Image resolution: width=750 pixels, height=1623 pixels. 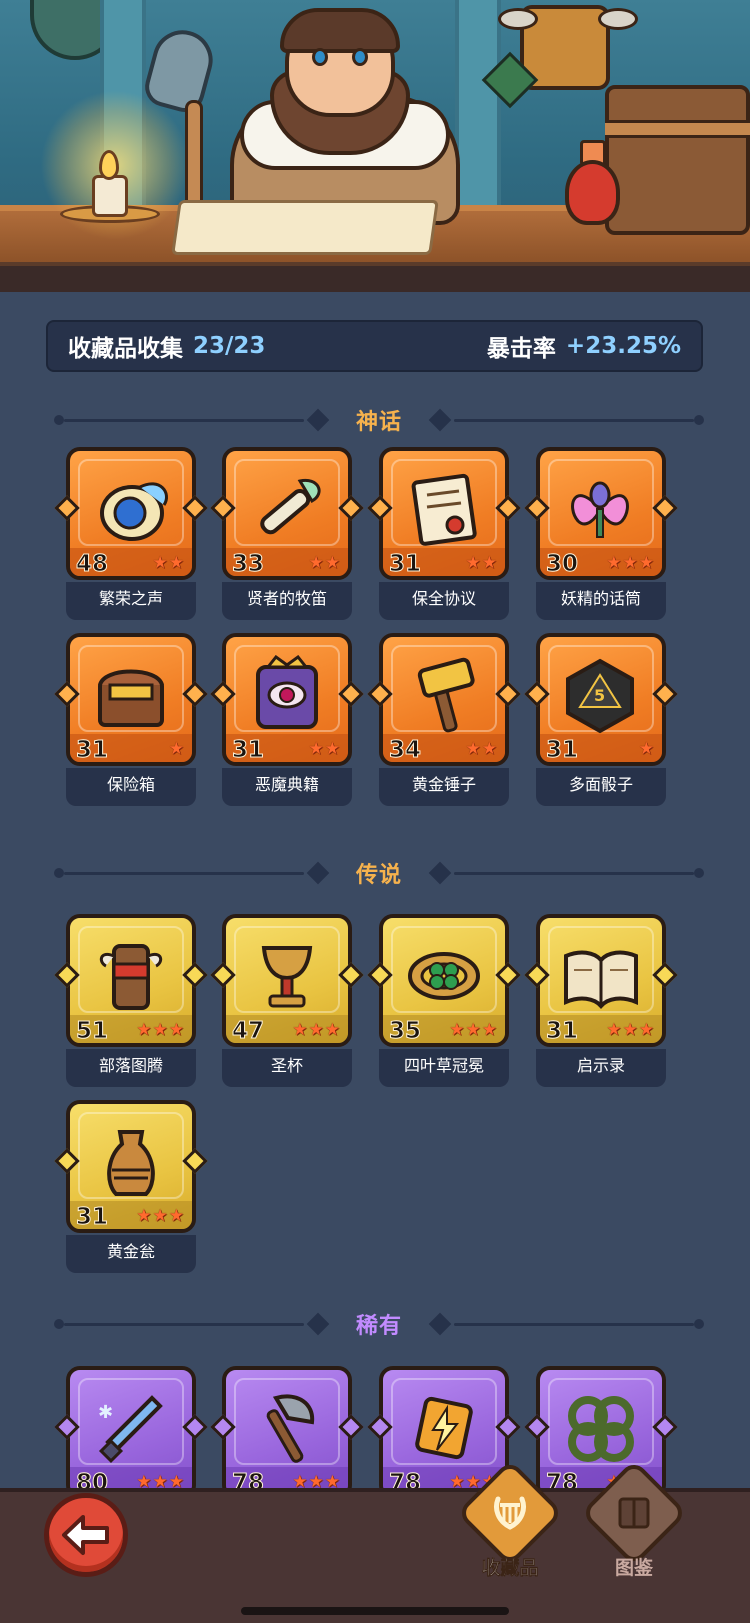 I want to click on collectible-card: 35 ★ ★ ★ 四叶草冠冕, so click(x=444, y=1000).